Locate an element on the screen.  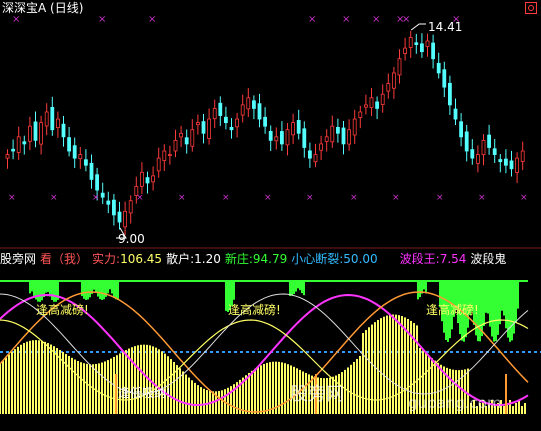
watermark-text: 股旁网 is located at coordinates (317, 394).